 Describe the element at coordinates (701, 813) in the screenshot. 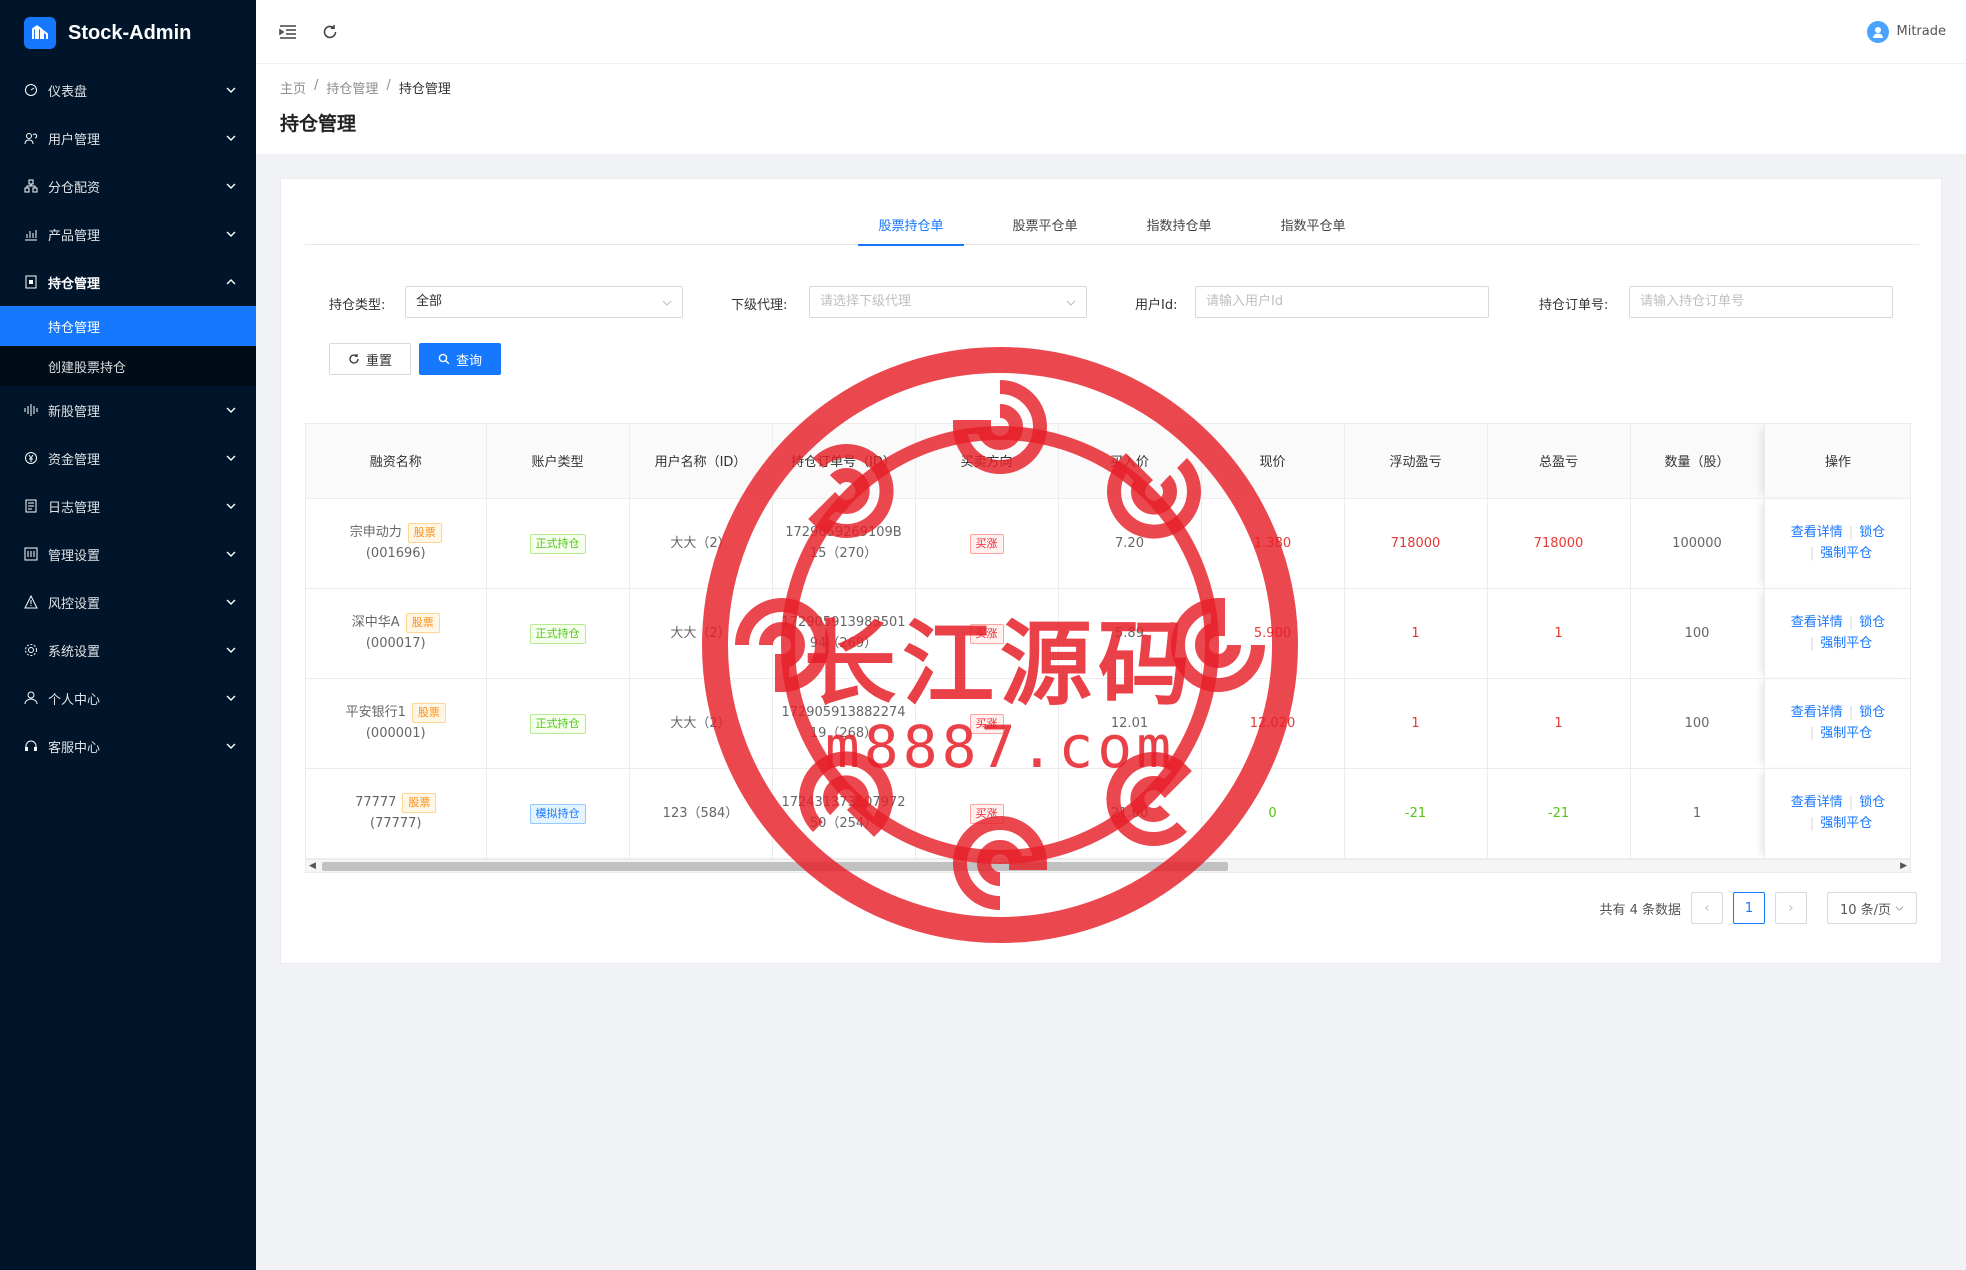

I see `cell-user: 123（584）` at that location.